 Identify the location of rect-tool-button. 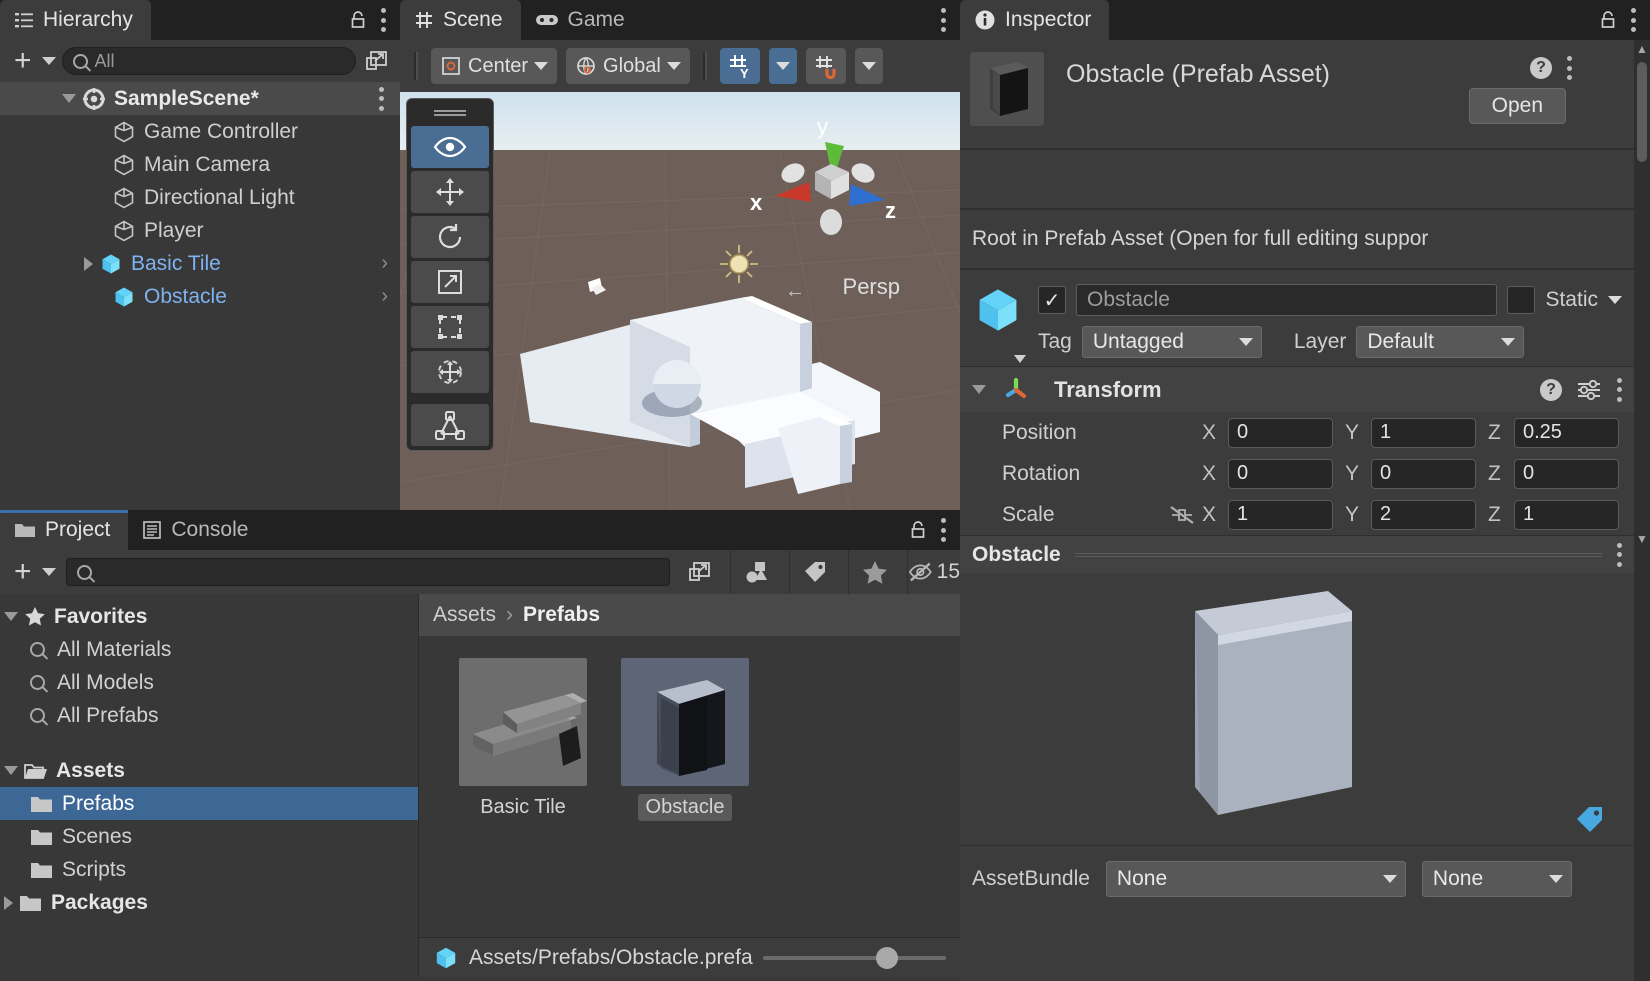
(450, 327).